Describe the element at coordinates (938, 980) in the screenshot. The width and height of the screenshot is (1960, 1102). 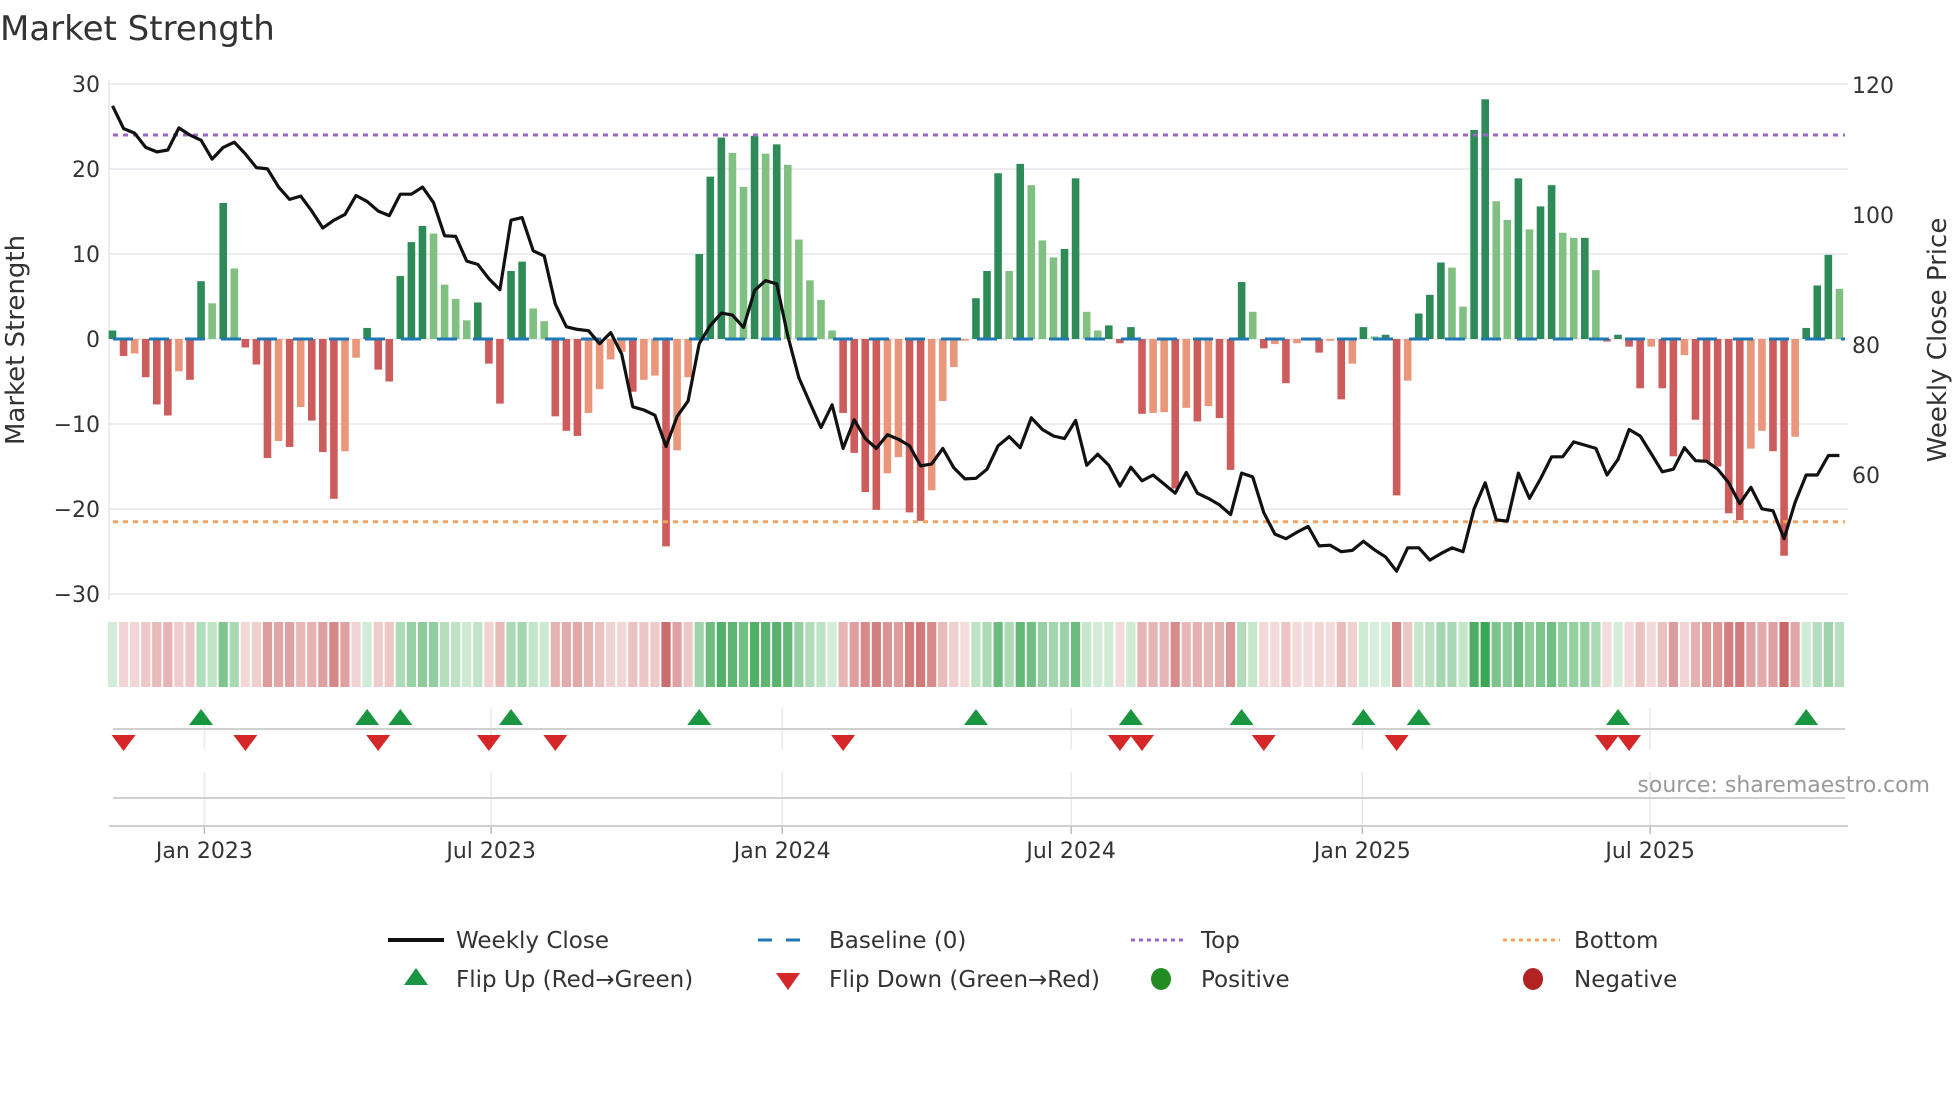
I see `legend-item-flip-down: Flip Down (Green→Red)` at that location.